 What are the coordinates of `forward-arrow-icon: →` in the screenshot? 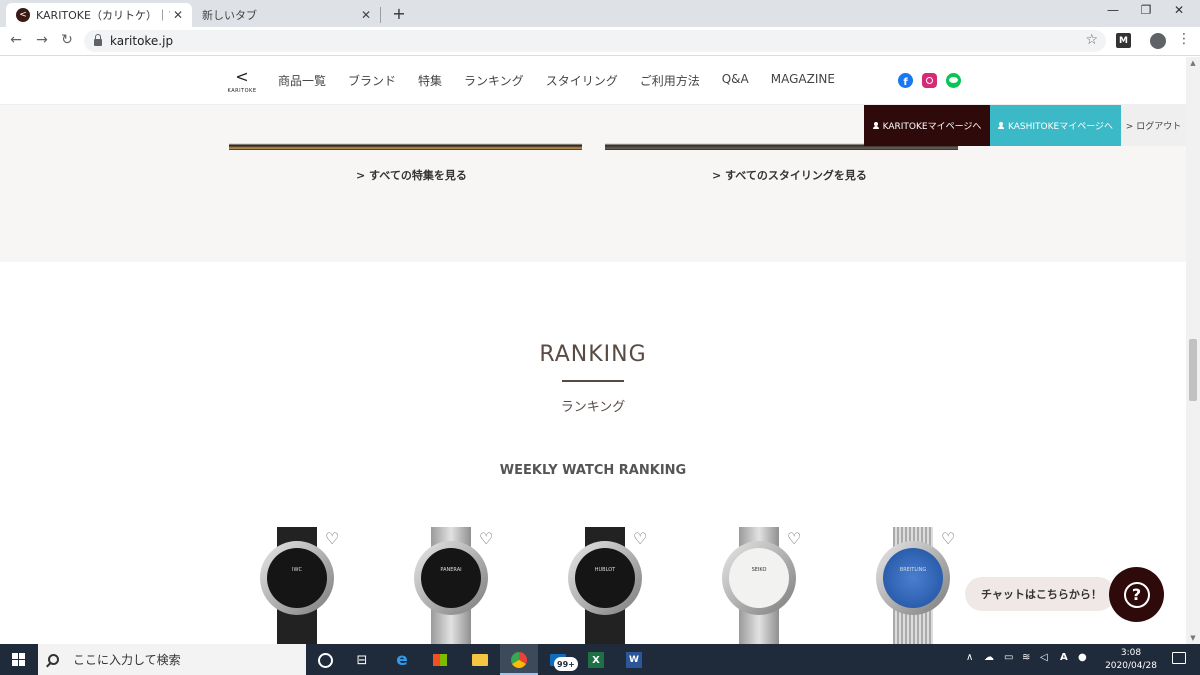 It's located at (42, 40).